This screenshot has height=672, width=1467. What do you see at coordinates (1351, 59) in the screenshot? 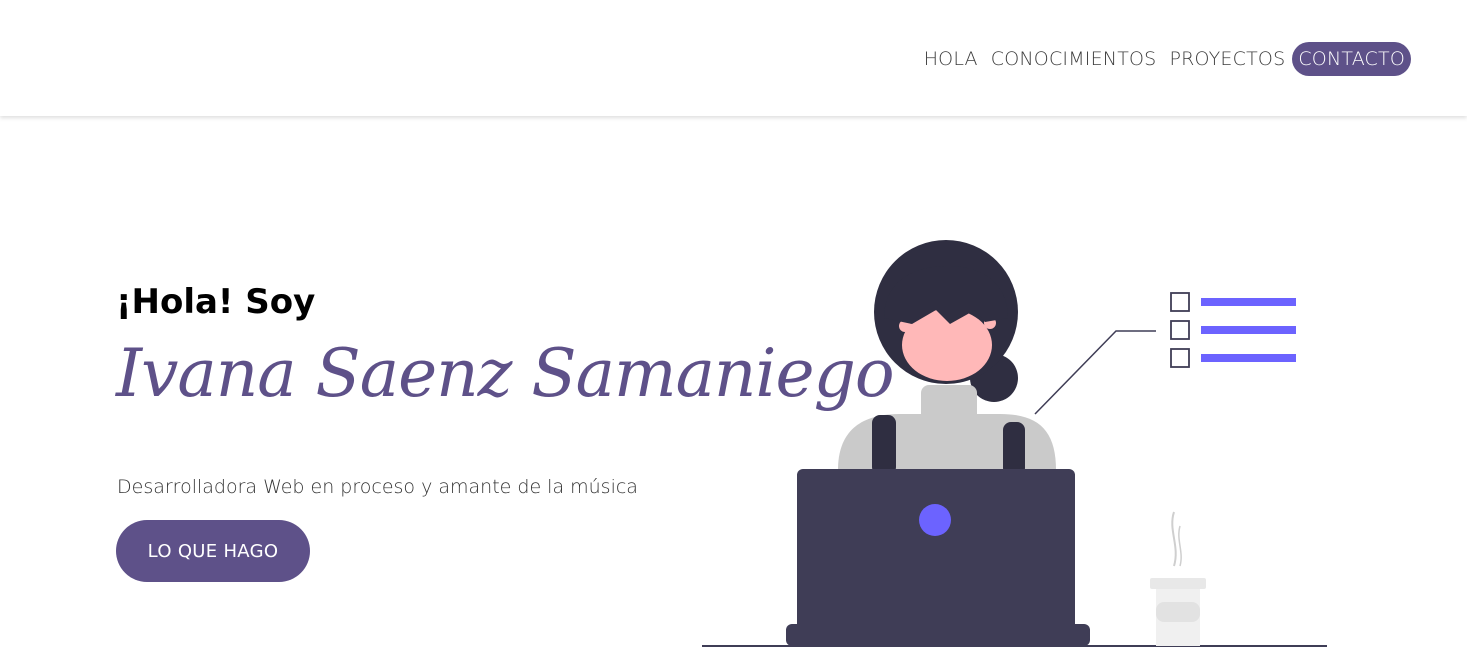
I see `nav-link-contacto: CONTACTO` at bounding box center [1351, 59].